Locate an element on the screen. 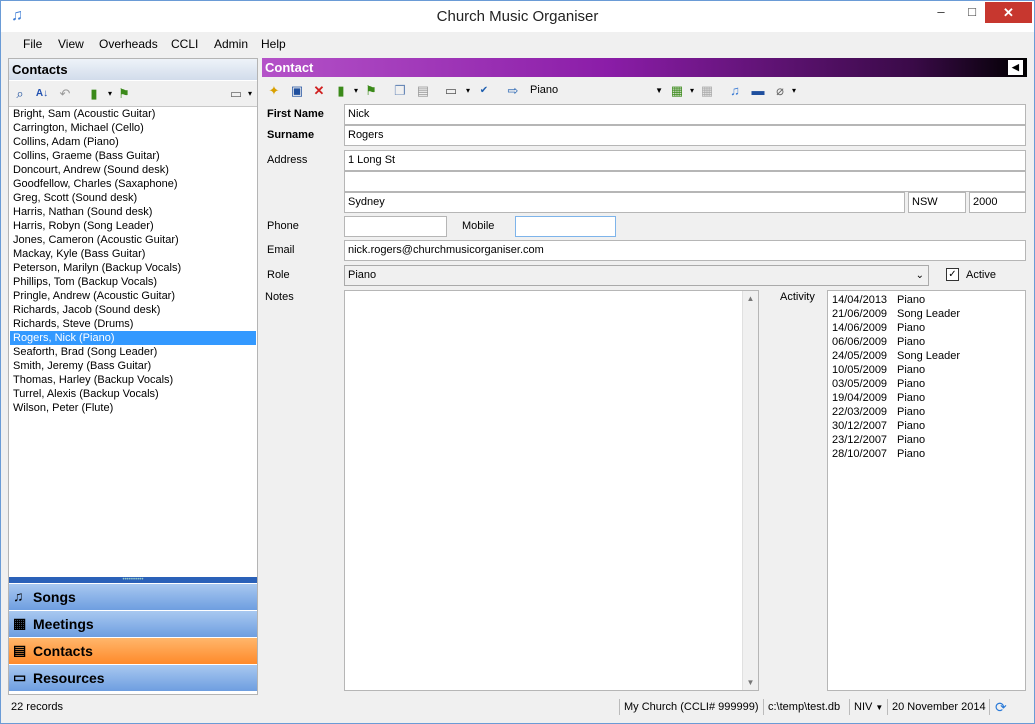 Image resolution: width=1035 pixels, height=724 pixels. menu-overheads: Overheads is located at coordinates (128, 44).